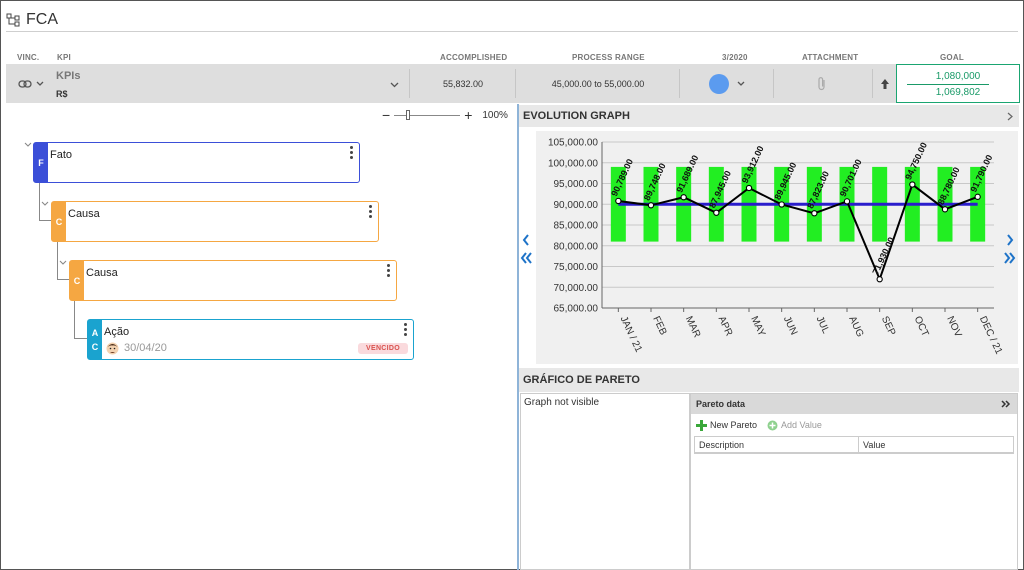 This screenshot has height=570, width=1024. What do you see at coordinates (95, 339) in the screenshot?
I see `node-type-tag: AC` at bounding box center [95, 339].